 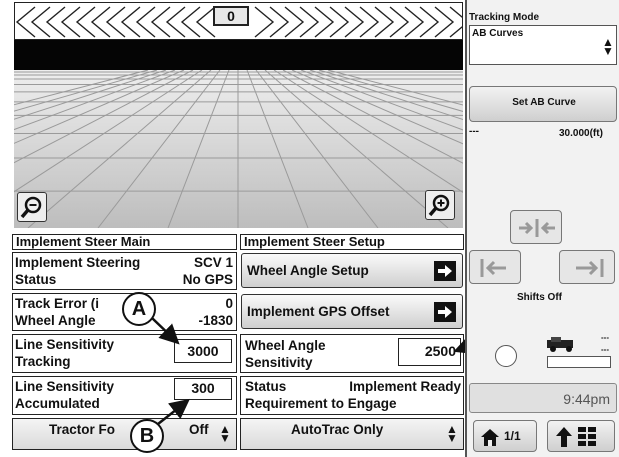 I want to click on dash-small-2: ---, so click(x=605, y=349).